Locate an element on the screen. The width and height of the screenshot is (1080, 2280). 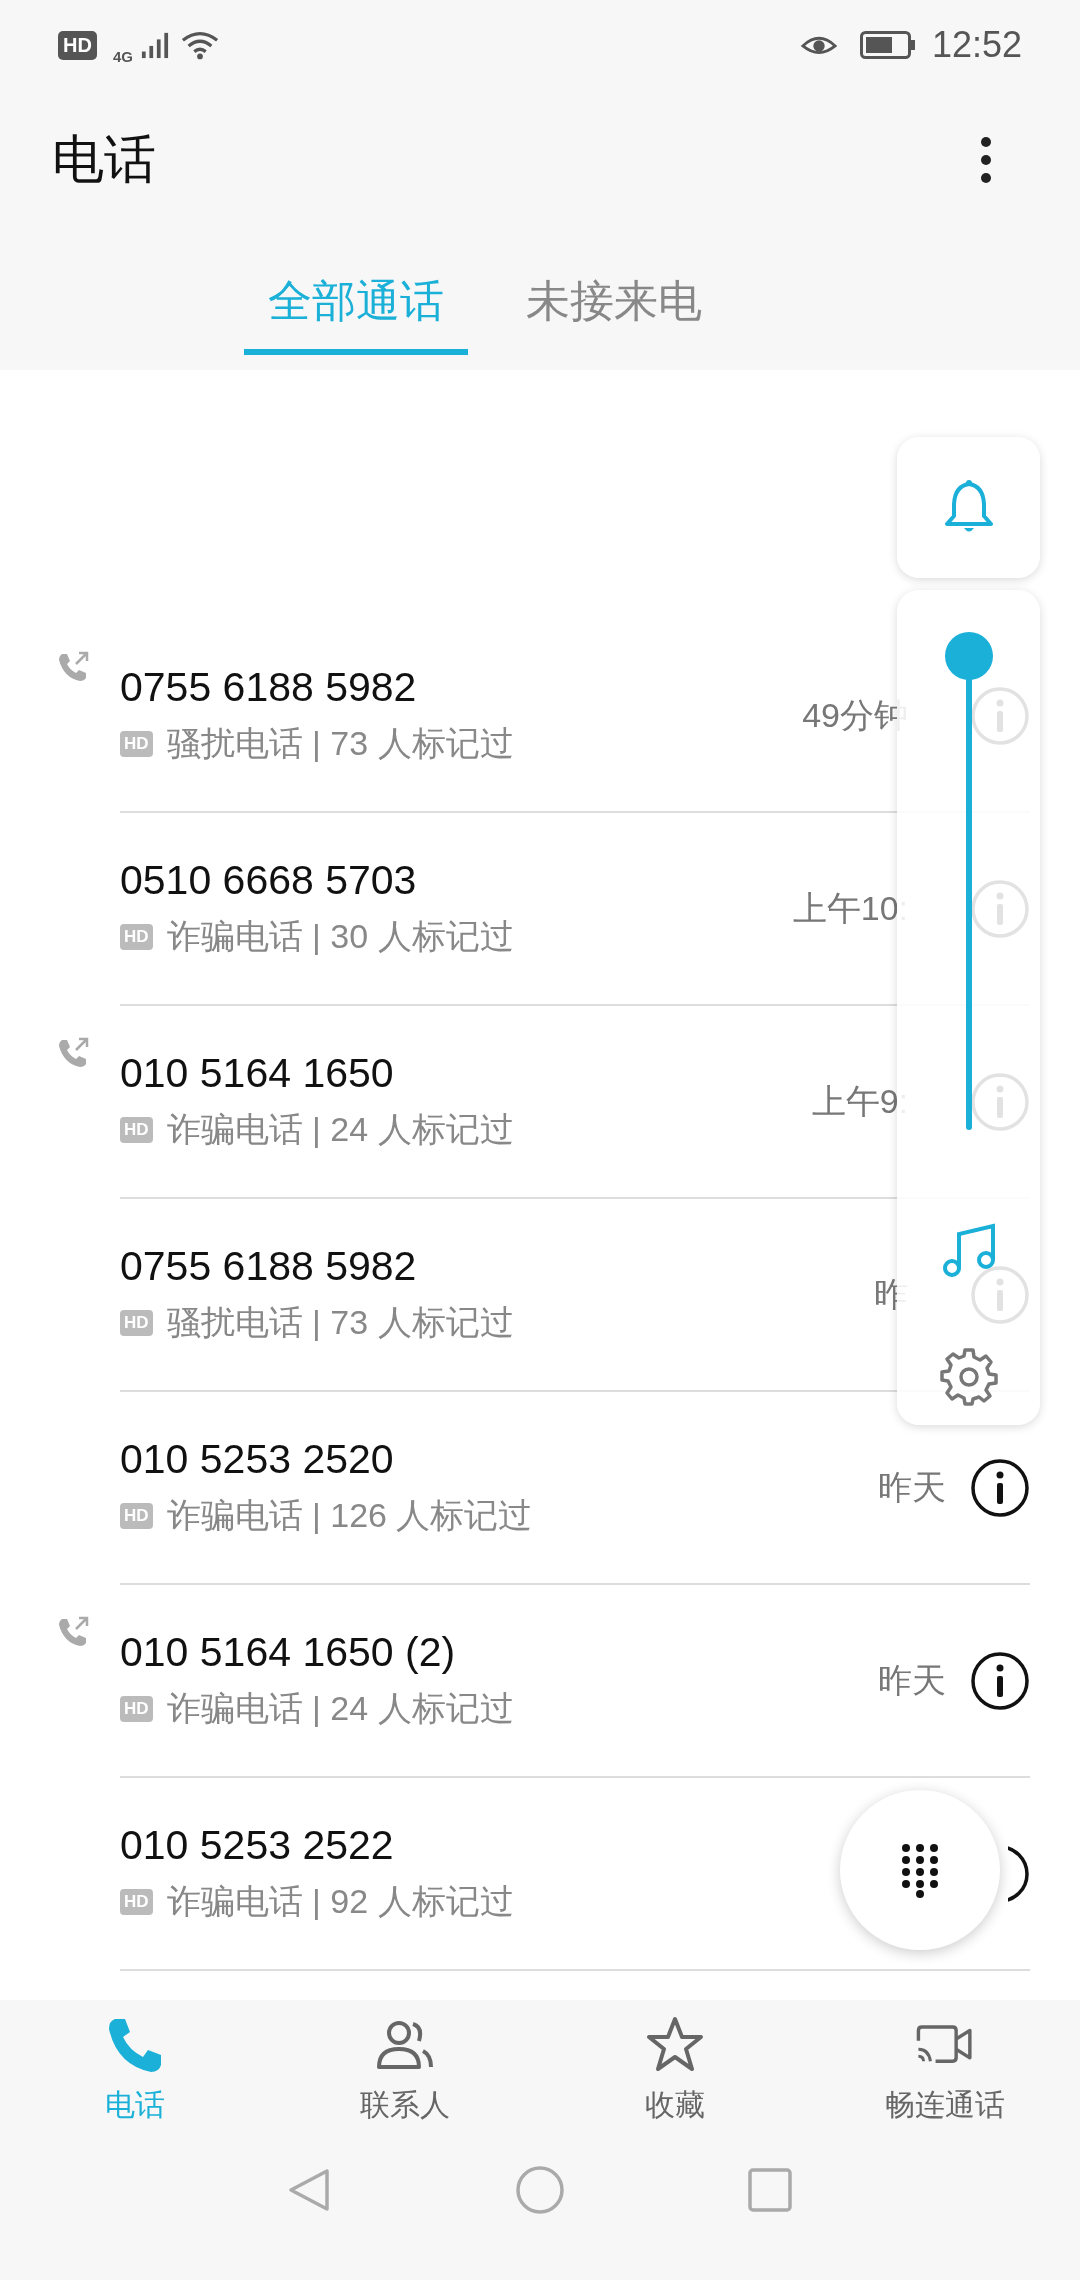
recents-icon is located at coordinates (770, 2190).